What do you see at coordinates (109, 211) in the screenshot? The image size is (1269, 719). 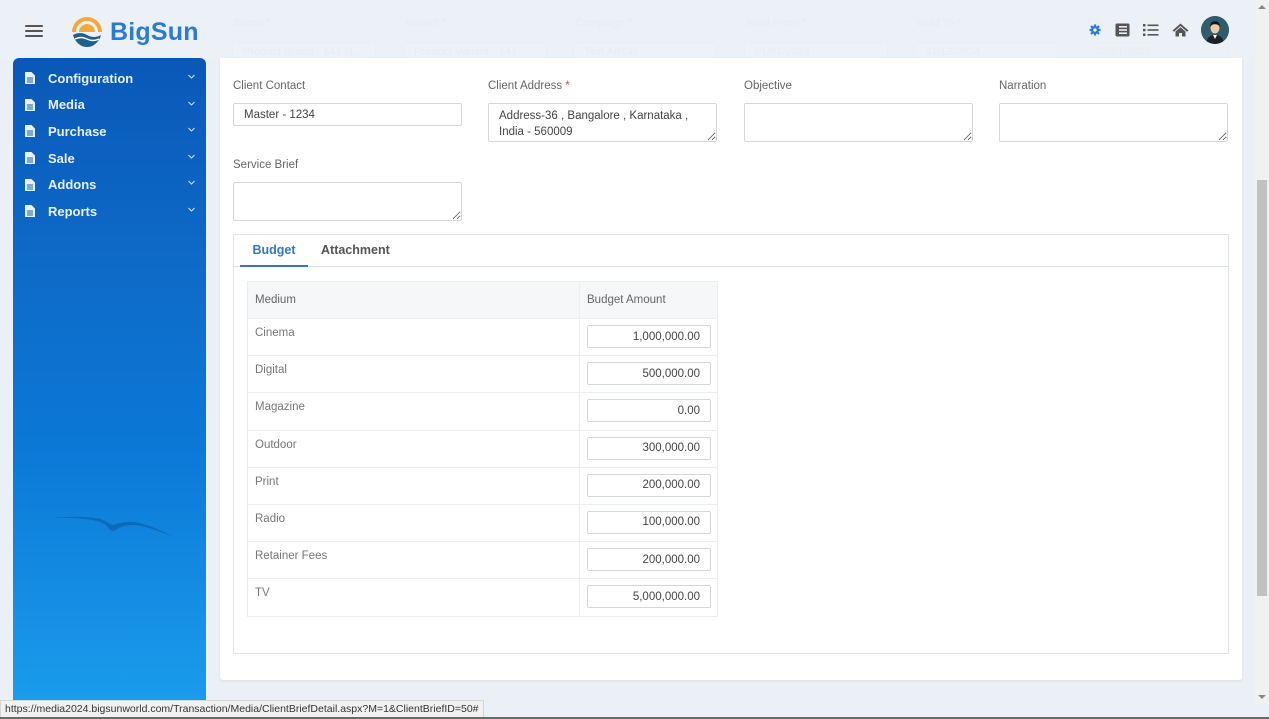 I see `sidebar-item-reports: Reports` at bounding box center [109, 211].